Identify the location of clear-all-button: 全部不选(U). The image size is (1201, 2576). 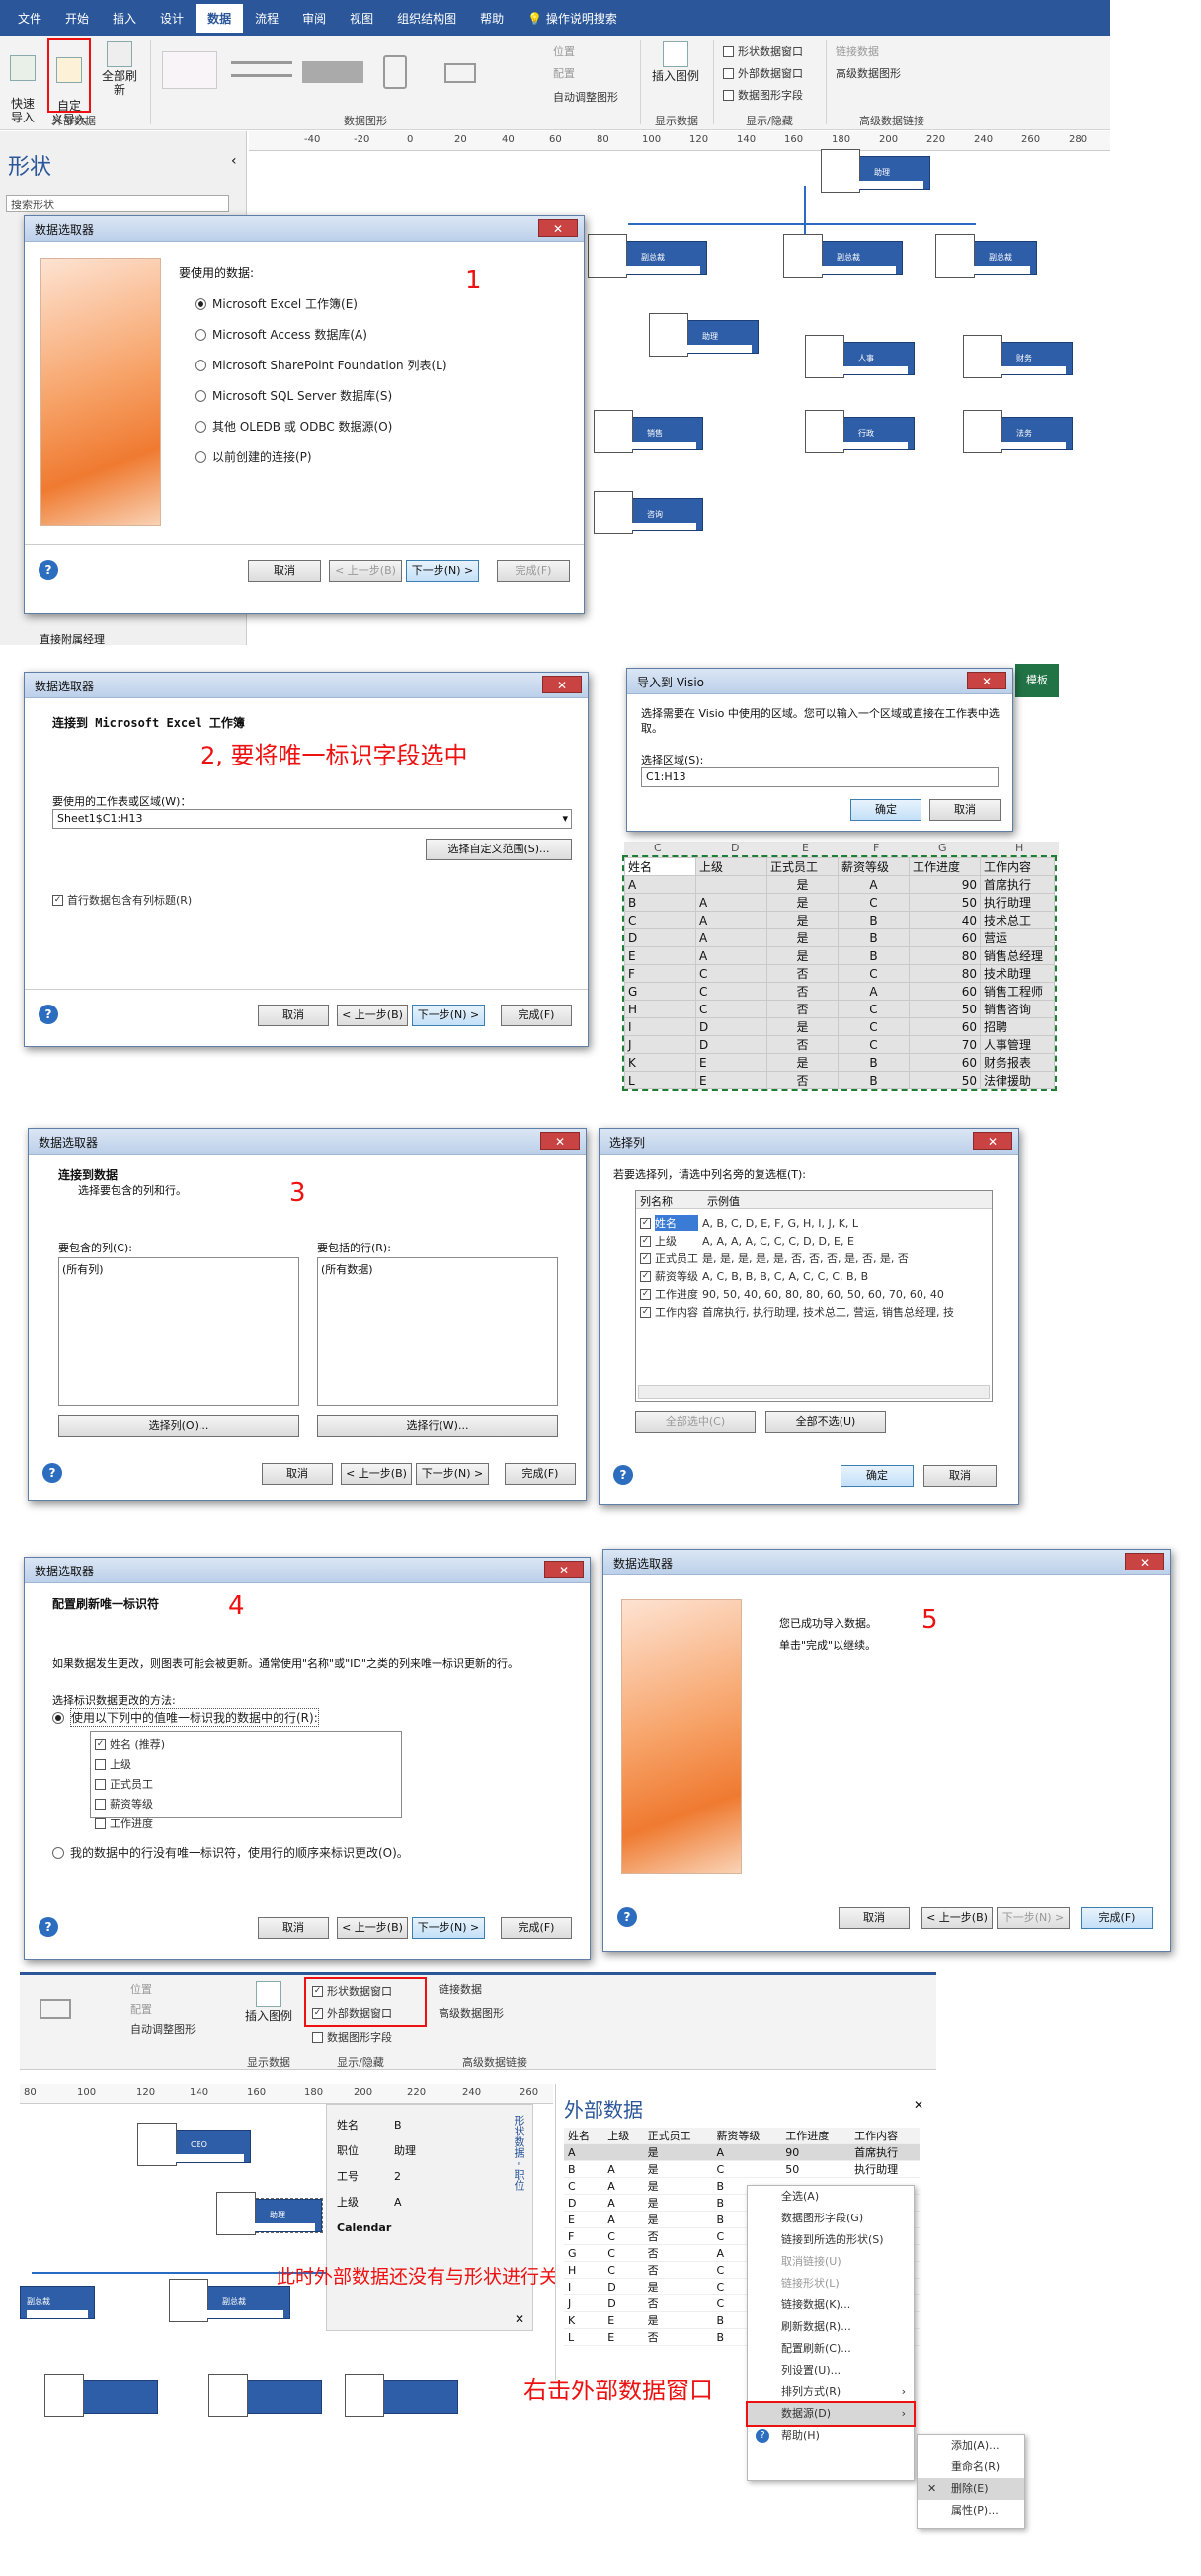
(826, 1422).